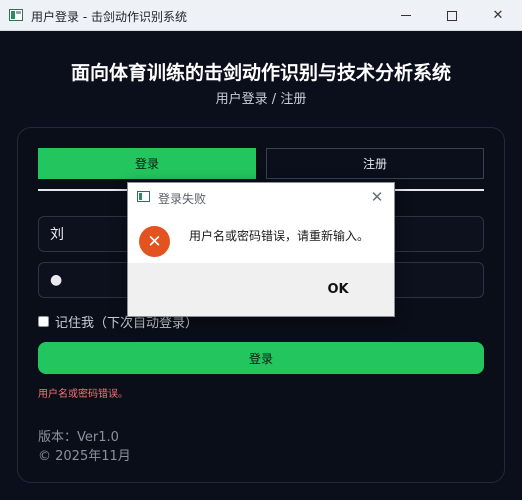 The image size is (522, 500). Describe the element at coordinates (78, 437) in the screenshot. I see `version-text: 版本：Ver1.0` at that location.